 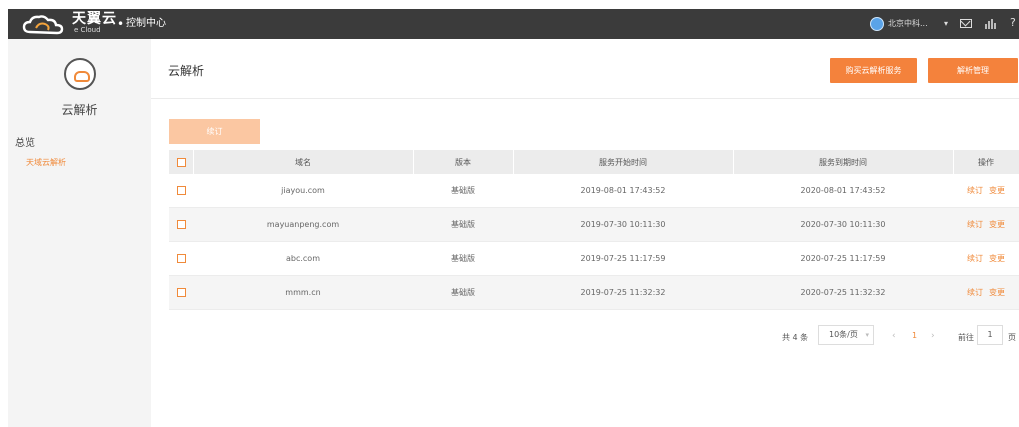 What do you see at coordinates (873, 70) in the screenshot?
I see `buy-dns-service-button: 购买云解析服务` at bounding box center [873, 70].